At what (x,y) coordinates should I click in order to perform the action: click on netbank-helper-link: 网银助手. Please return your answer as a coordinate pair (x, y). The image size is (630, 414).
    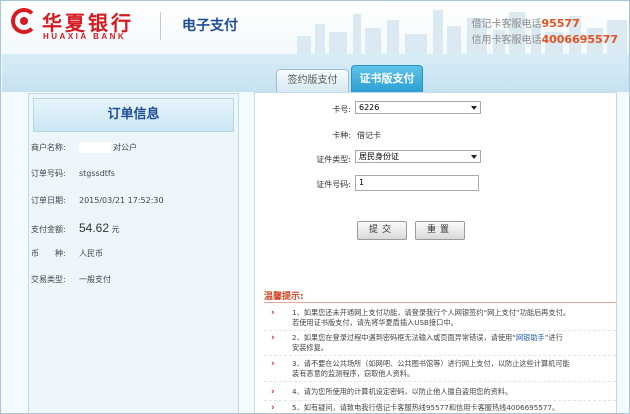
    Looking at the image, I should click on (530, 337).